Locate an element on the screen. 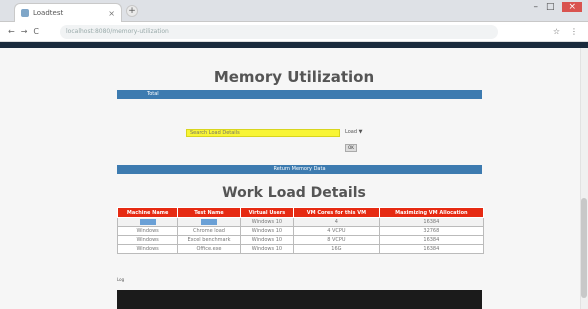  page-title: Memory Utilization is located at coordinates (294, 77).